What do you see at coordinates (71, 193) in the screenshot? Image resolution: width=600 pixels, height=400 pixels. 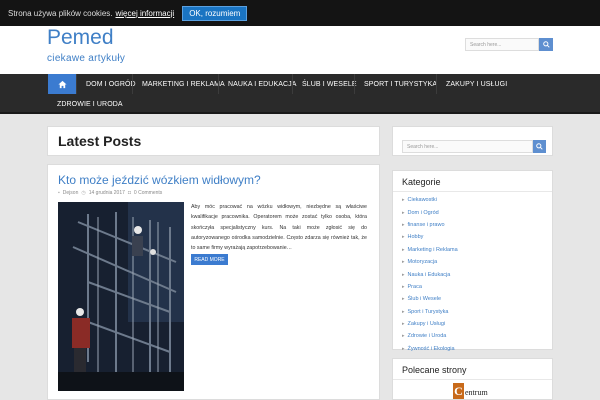 I see `post-author: Dejson` at bounding box center [71, 193].